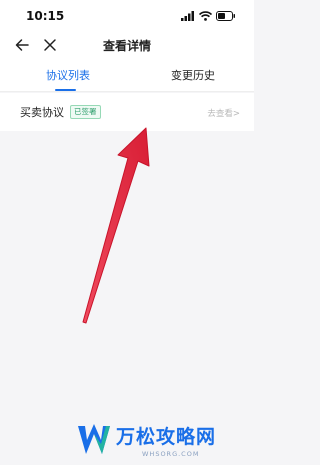  What do you see at coordinates (85, 112) in the screenshot?
I see `status-badge: 已签署` at bounding box center [85, 112].